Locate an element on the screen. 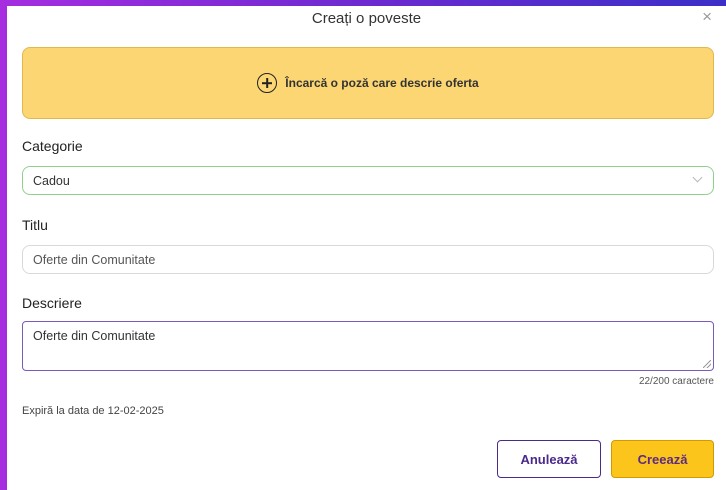  resize-handle-icon is located at coordinates (707, 364).